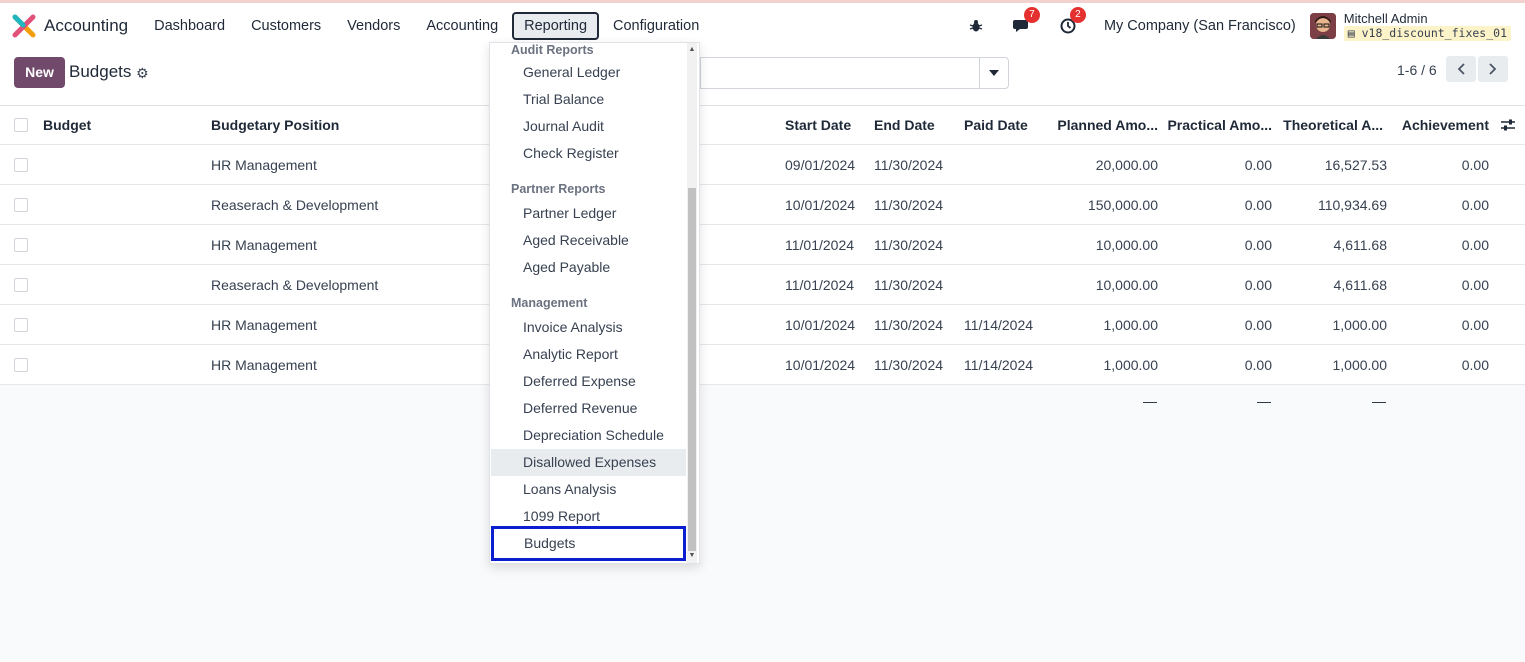 The height and width of the screenshot is (662, 1525). What do you see at coordinates (1026, 21) in the screenshot?
I see `chat-icon: 7` at bounding box center [1026, 21].